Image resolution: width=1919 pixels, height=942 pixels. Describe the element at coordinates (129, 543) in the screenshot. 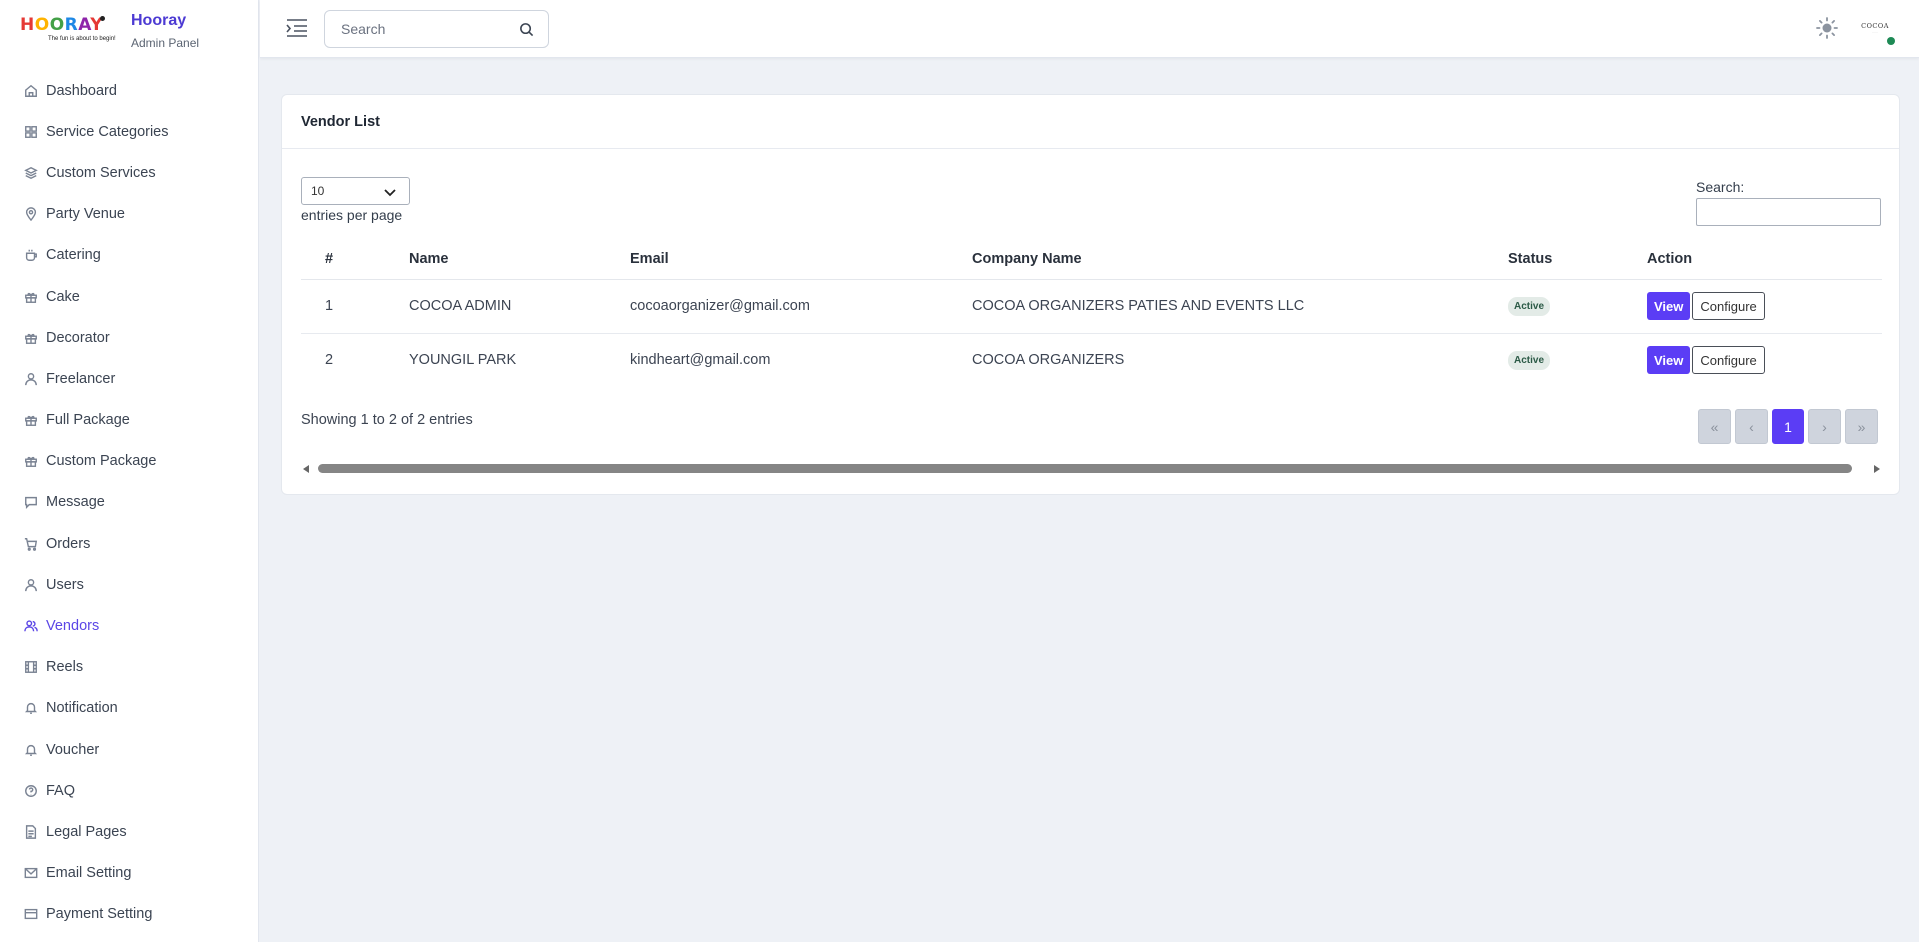

I see `sidebar-item-orders: Orders` at that location.